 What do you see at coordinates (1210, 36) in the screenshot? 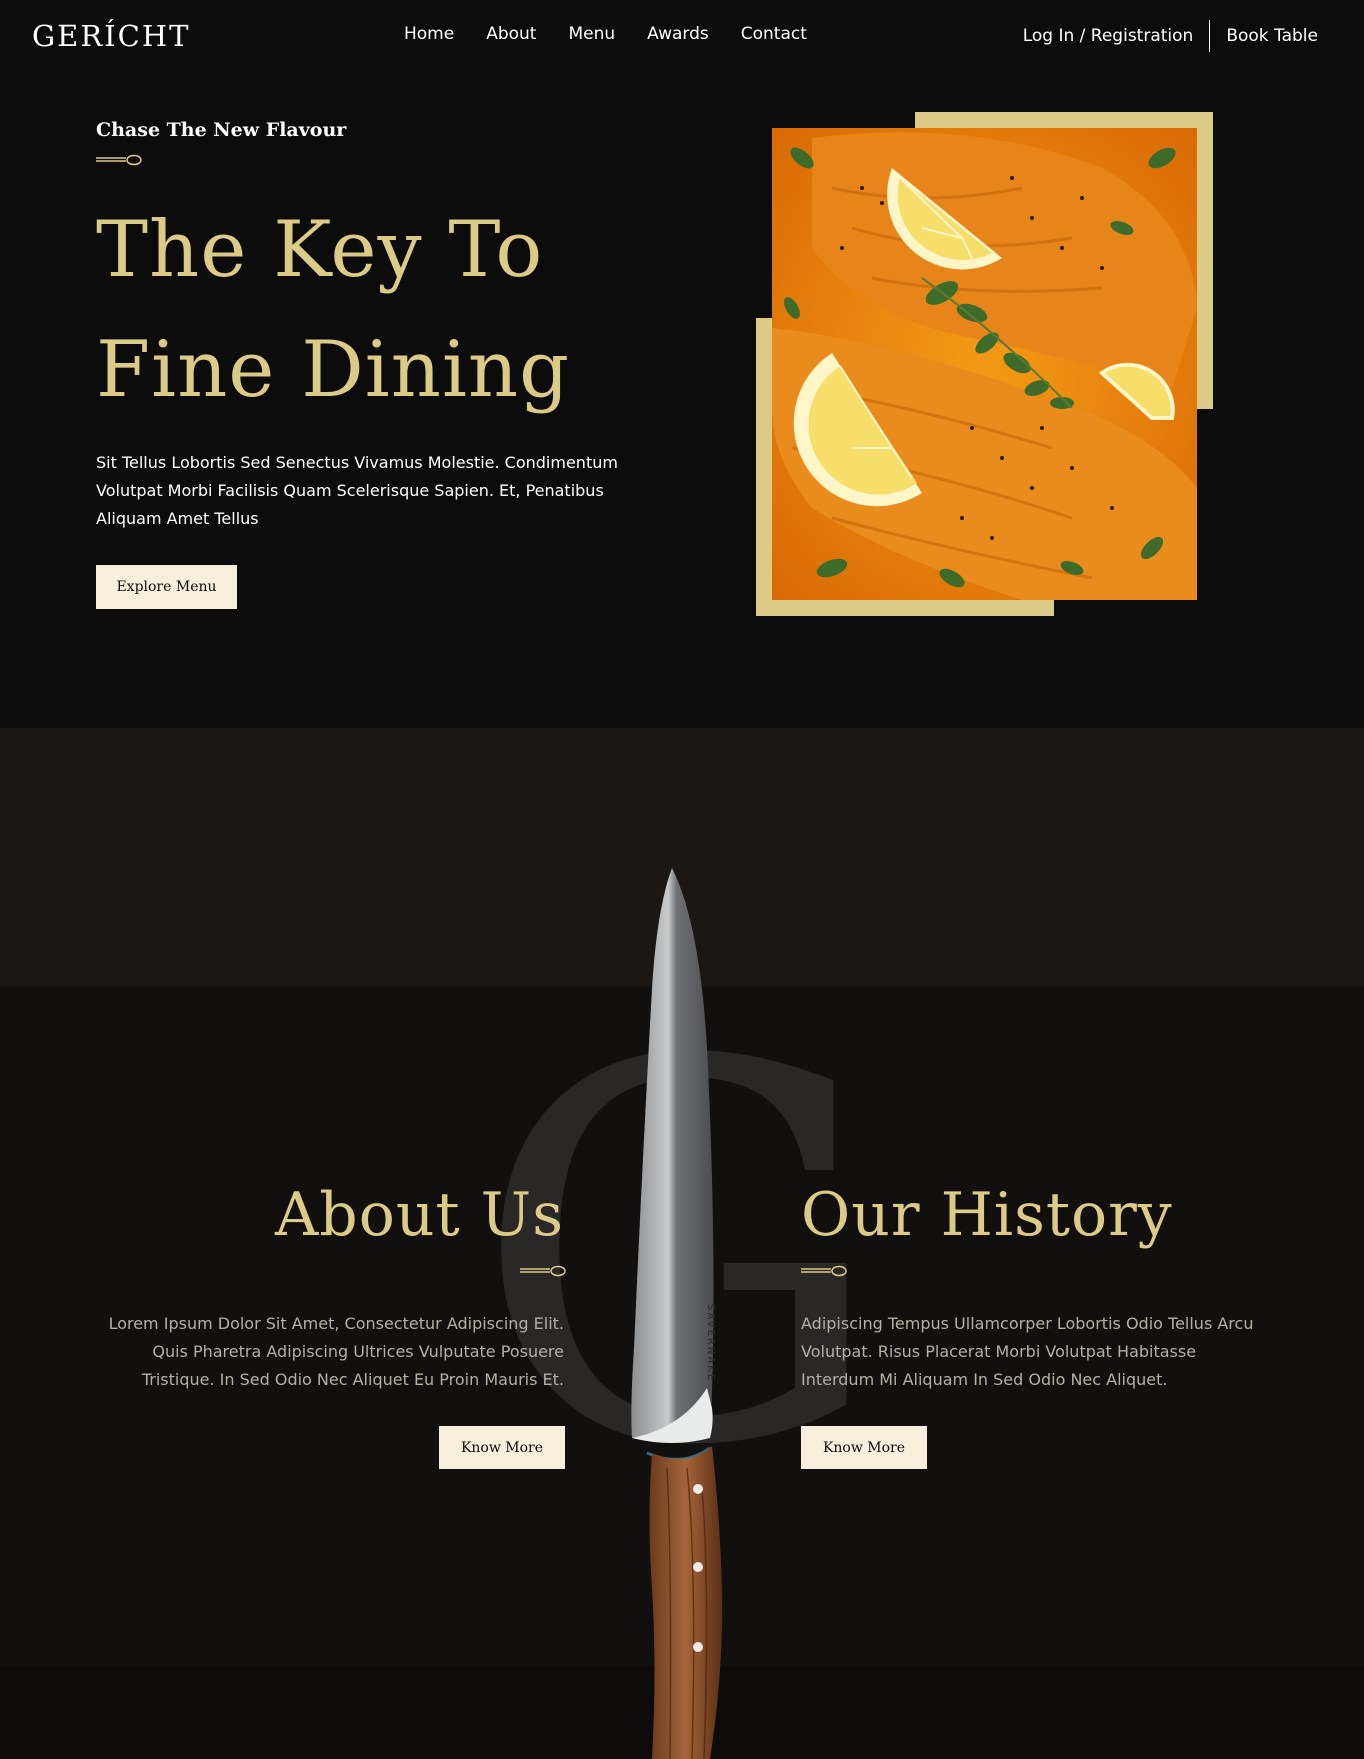
I see `nav-divider` at bounding box center [1210, 36].